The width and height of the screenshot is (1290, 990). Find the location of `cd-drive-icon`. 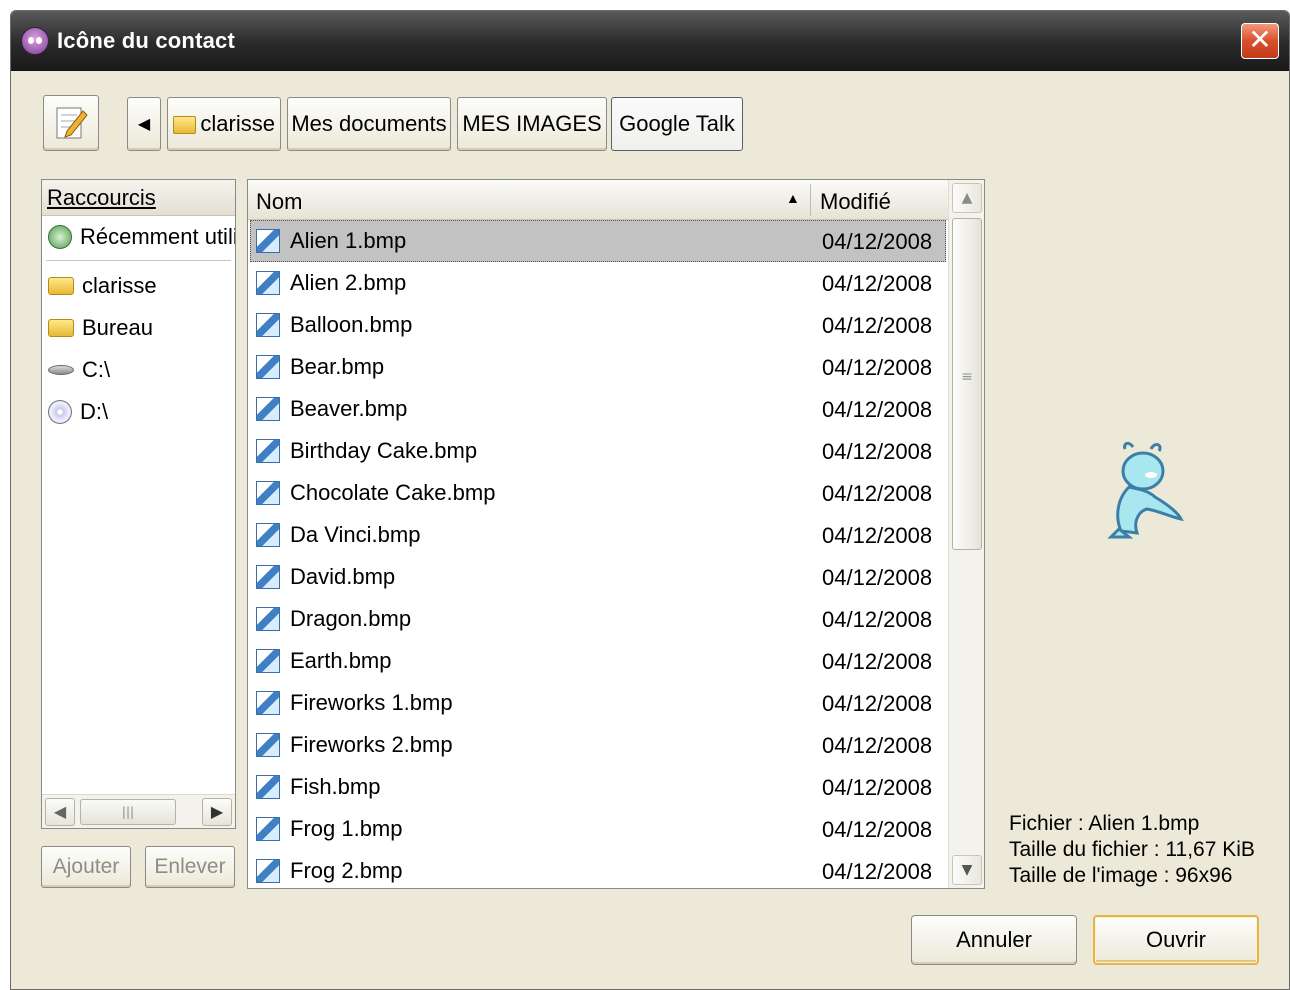

cd-drive-icon is located at coordinates (60, 412).